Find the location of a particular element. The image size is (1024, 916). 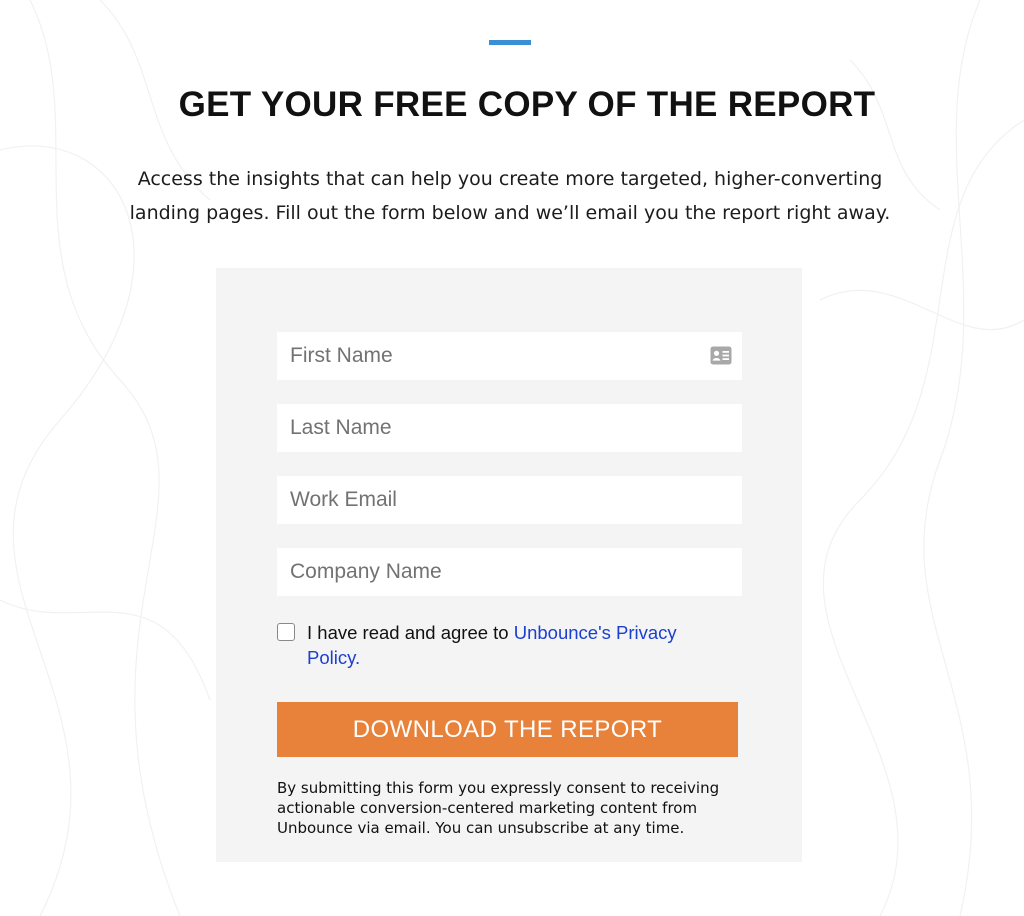

work-email-field-wrapper is located at coordinates (509, 500).